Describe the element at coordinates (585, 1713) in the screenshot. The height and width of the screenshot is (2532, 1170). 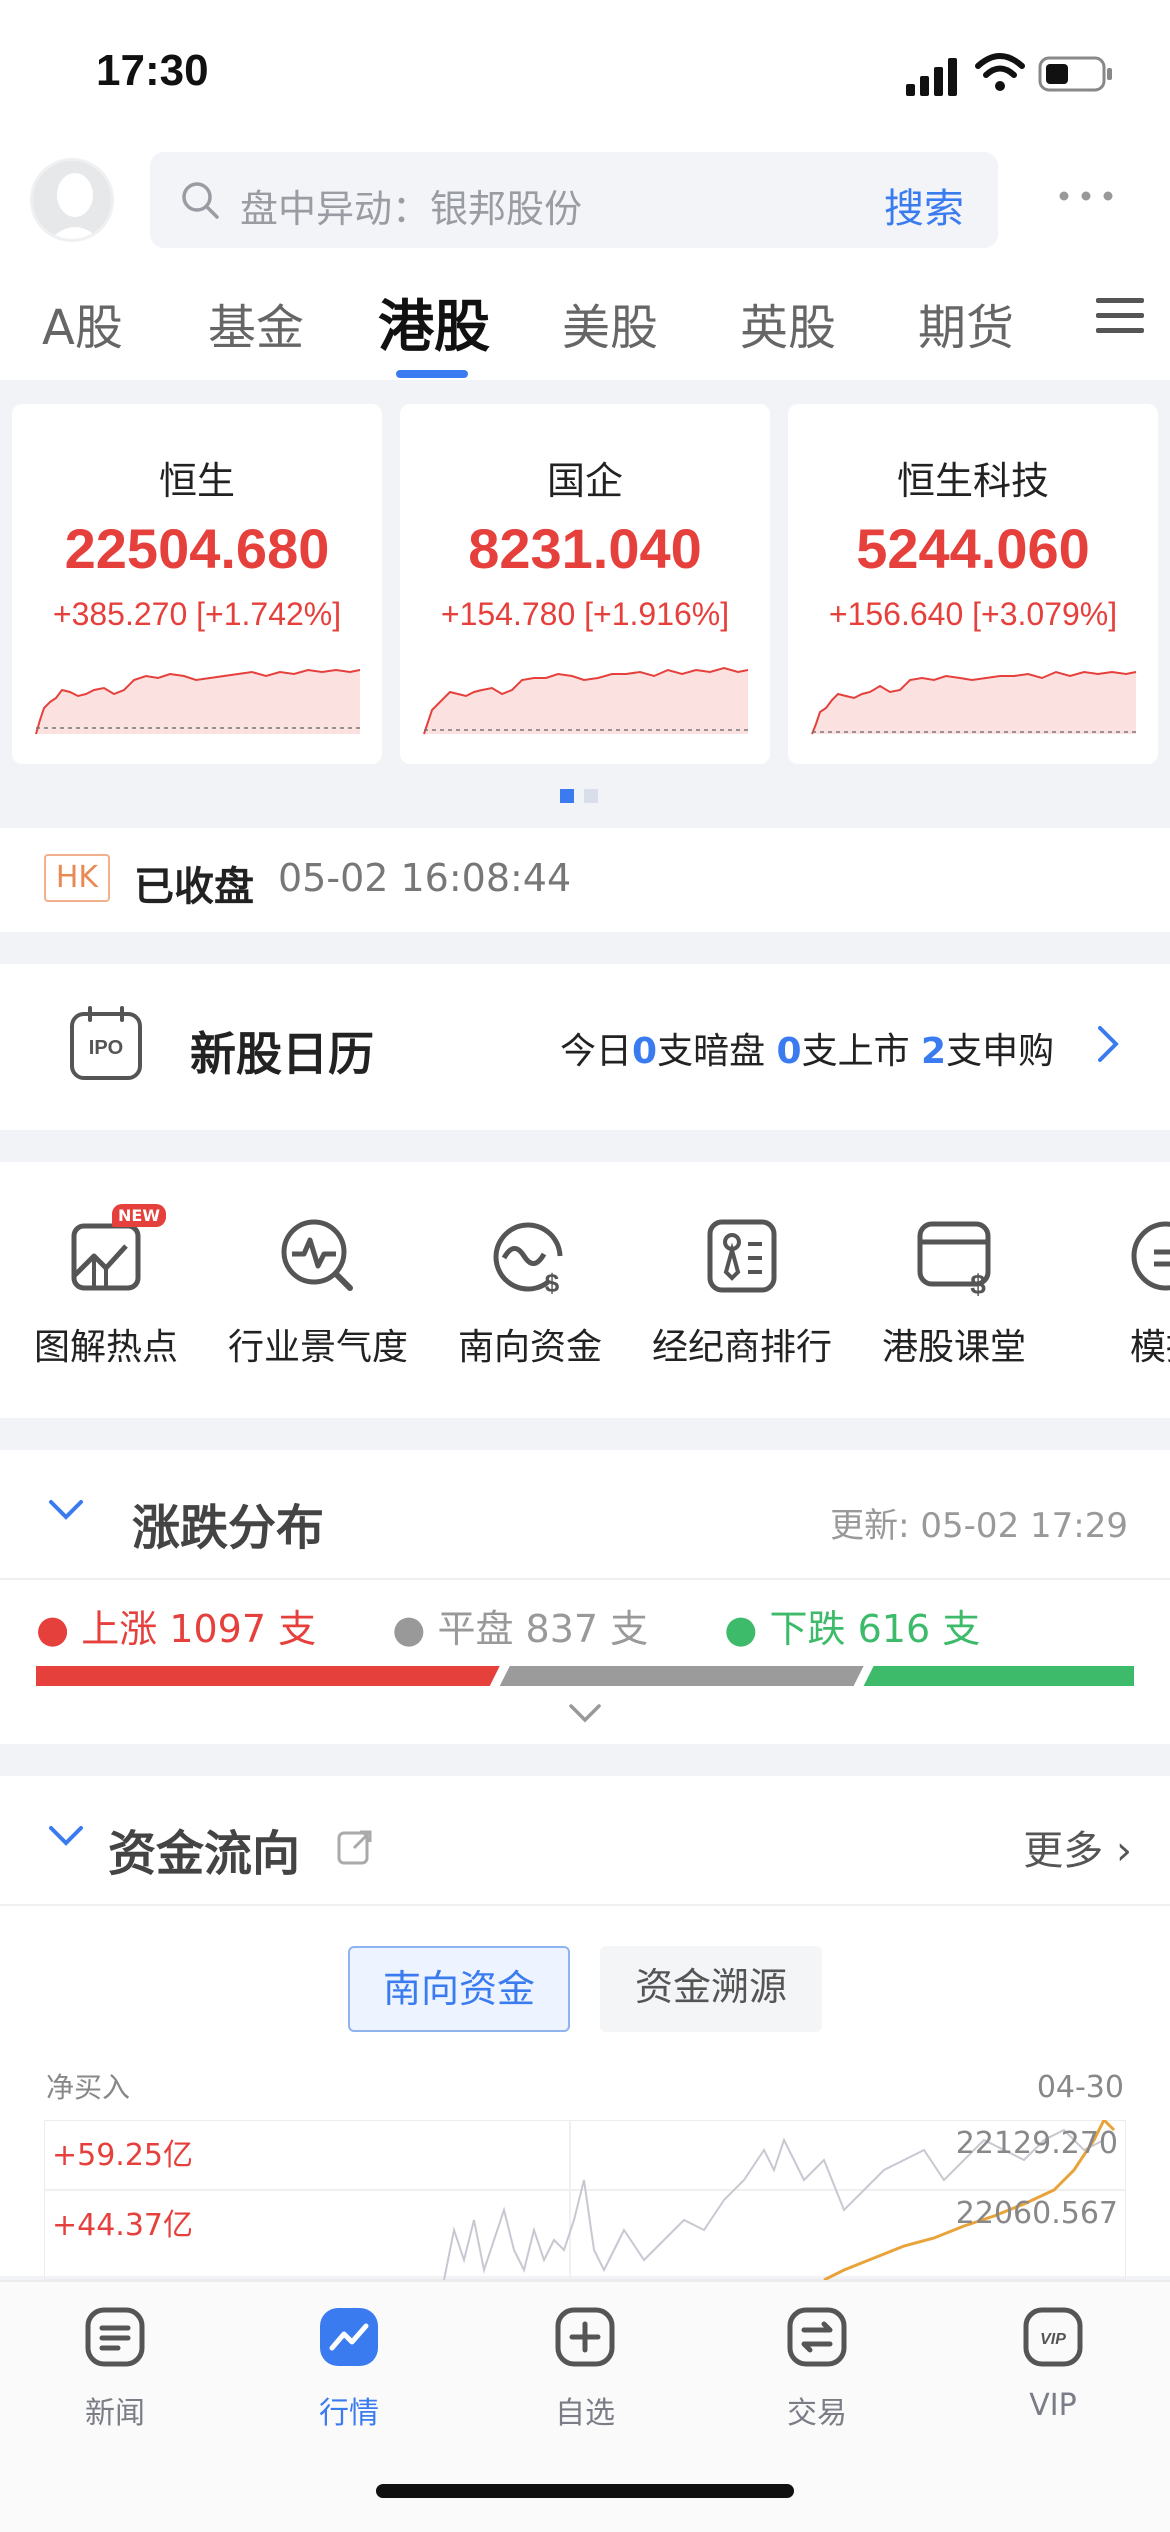
I see `expand-chevron-icon` at that location.